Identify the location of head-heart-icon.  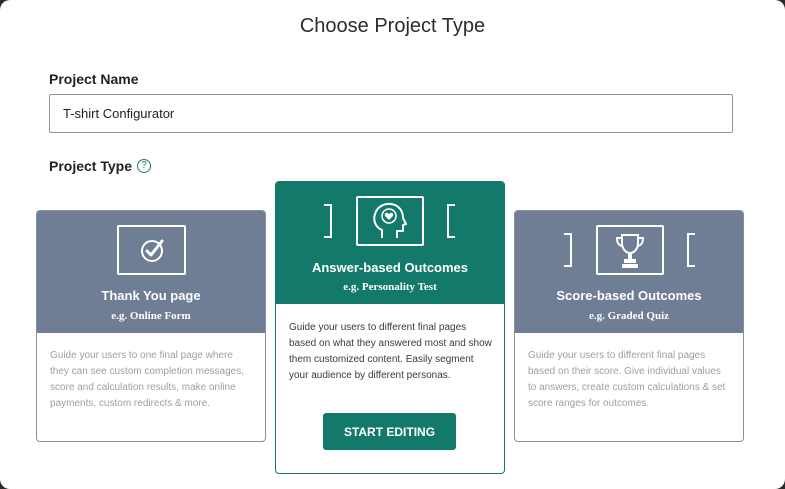
(390, 221).